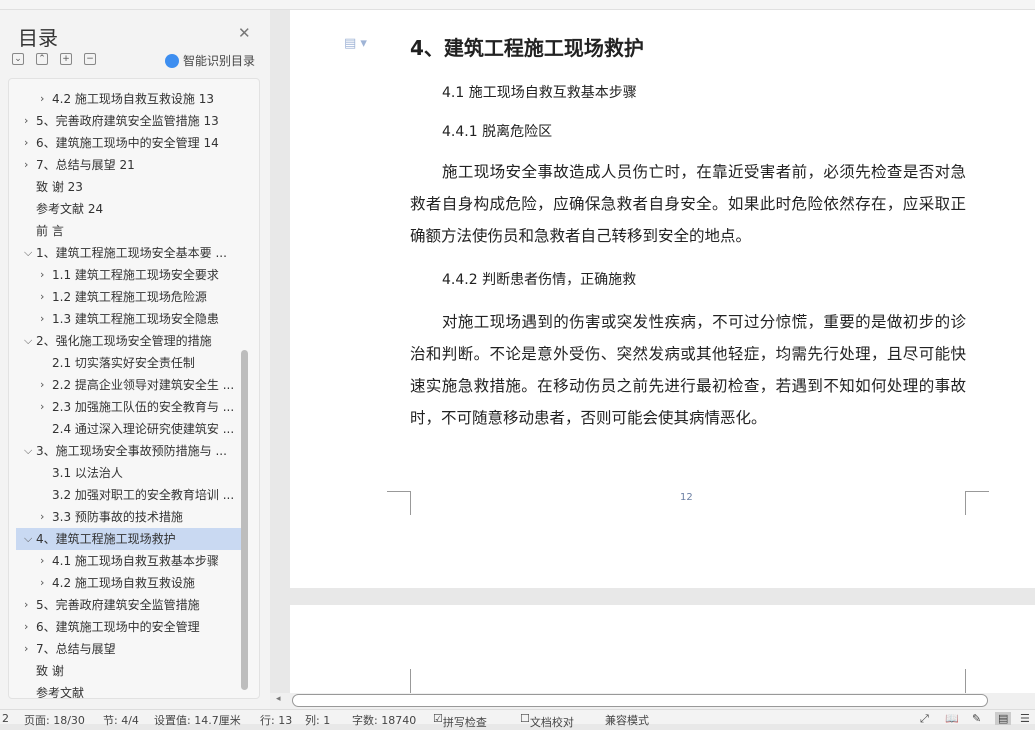  Describe the element at coordinates (318, 720) in the screenshot. I see `column-indicator: 列: 1` at that location.